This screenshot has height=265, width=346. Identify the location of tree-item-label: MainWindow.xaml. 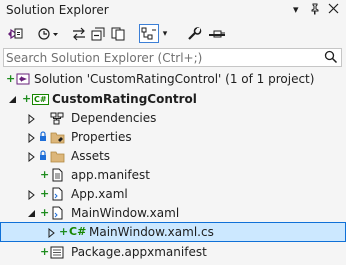
(125, 213).